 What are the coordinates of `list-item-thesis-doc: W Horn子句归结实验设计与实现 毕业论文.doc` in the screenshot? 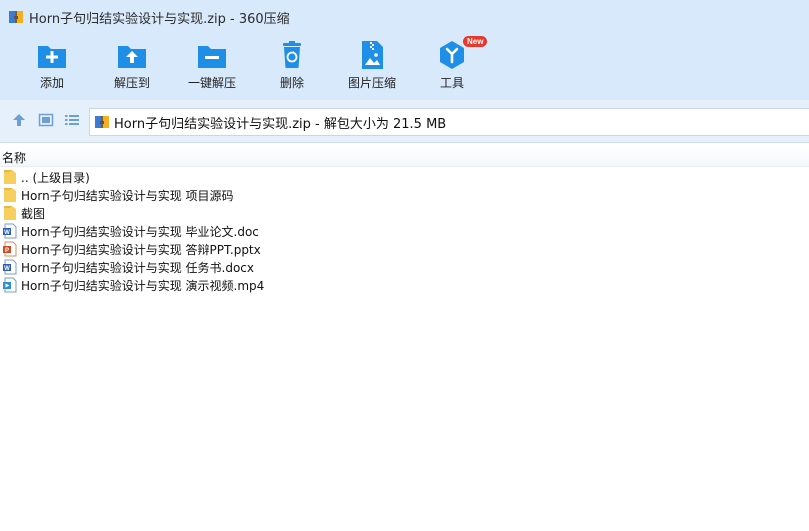 It's located at (404, 231).